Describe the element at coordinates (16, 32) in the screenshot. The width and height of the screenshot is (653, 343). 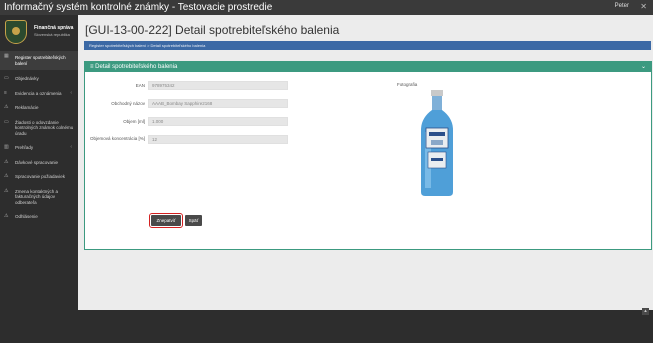
I see `emblem-logo` at that location.